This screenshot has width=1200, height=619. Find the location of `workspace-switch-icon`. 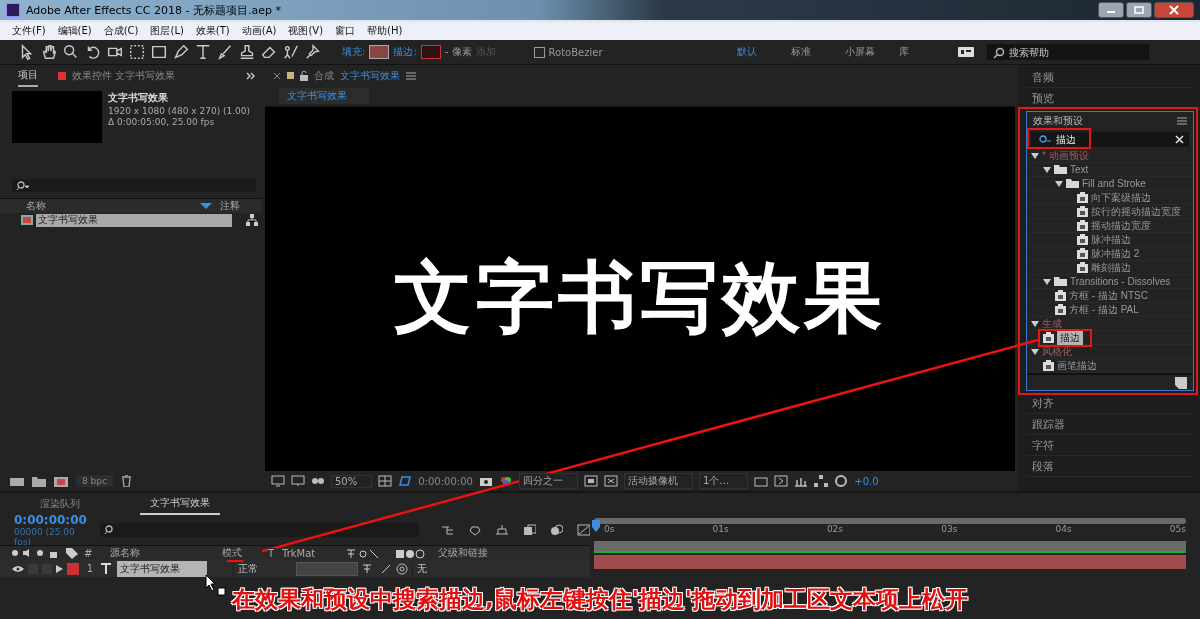

workspace-switch-icon is located at coordinates (965, 52).